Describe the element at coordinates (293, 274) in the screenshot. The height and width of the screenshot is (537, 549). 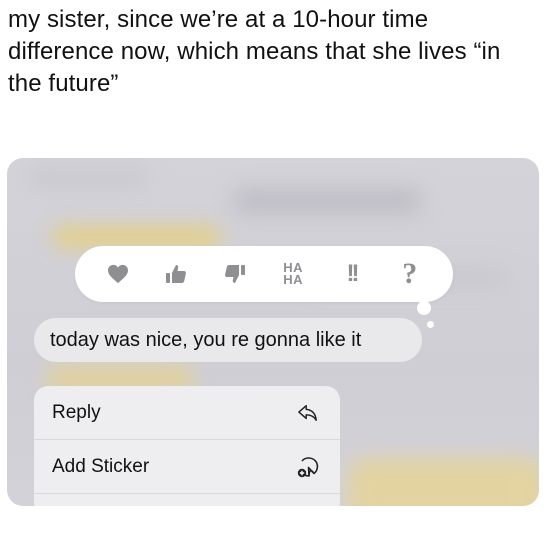
I see `haha-icon: HA HA` at that location.